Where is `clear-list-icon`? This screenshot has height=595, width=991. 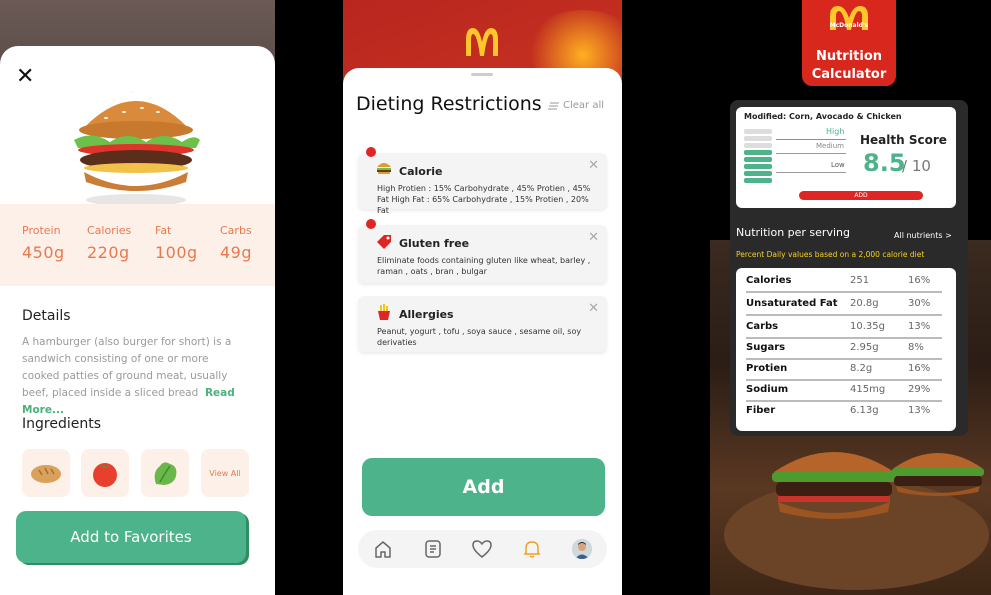 clear-list-icon is located at coordinates (553, 105).